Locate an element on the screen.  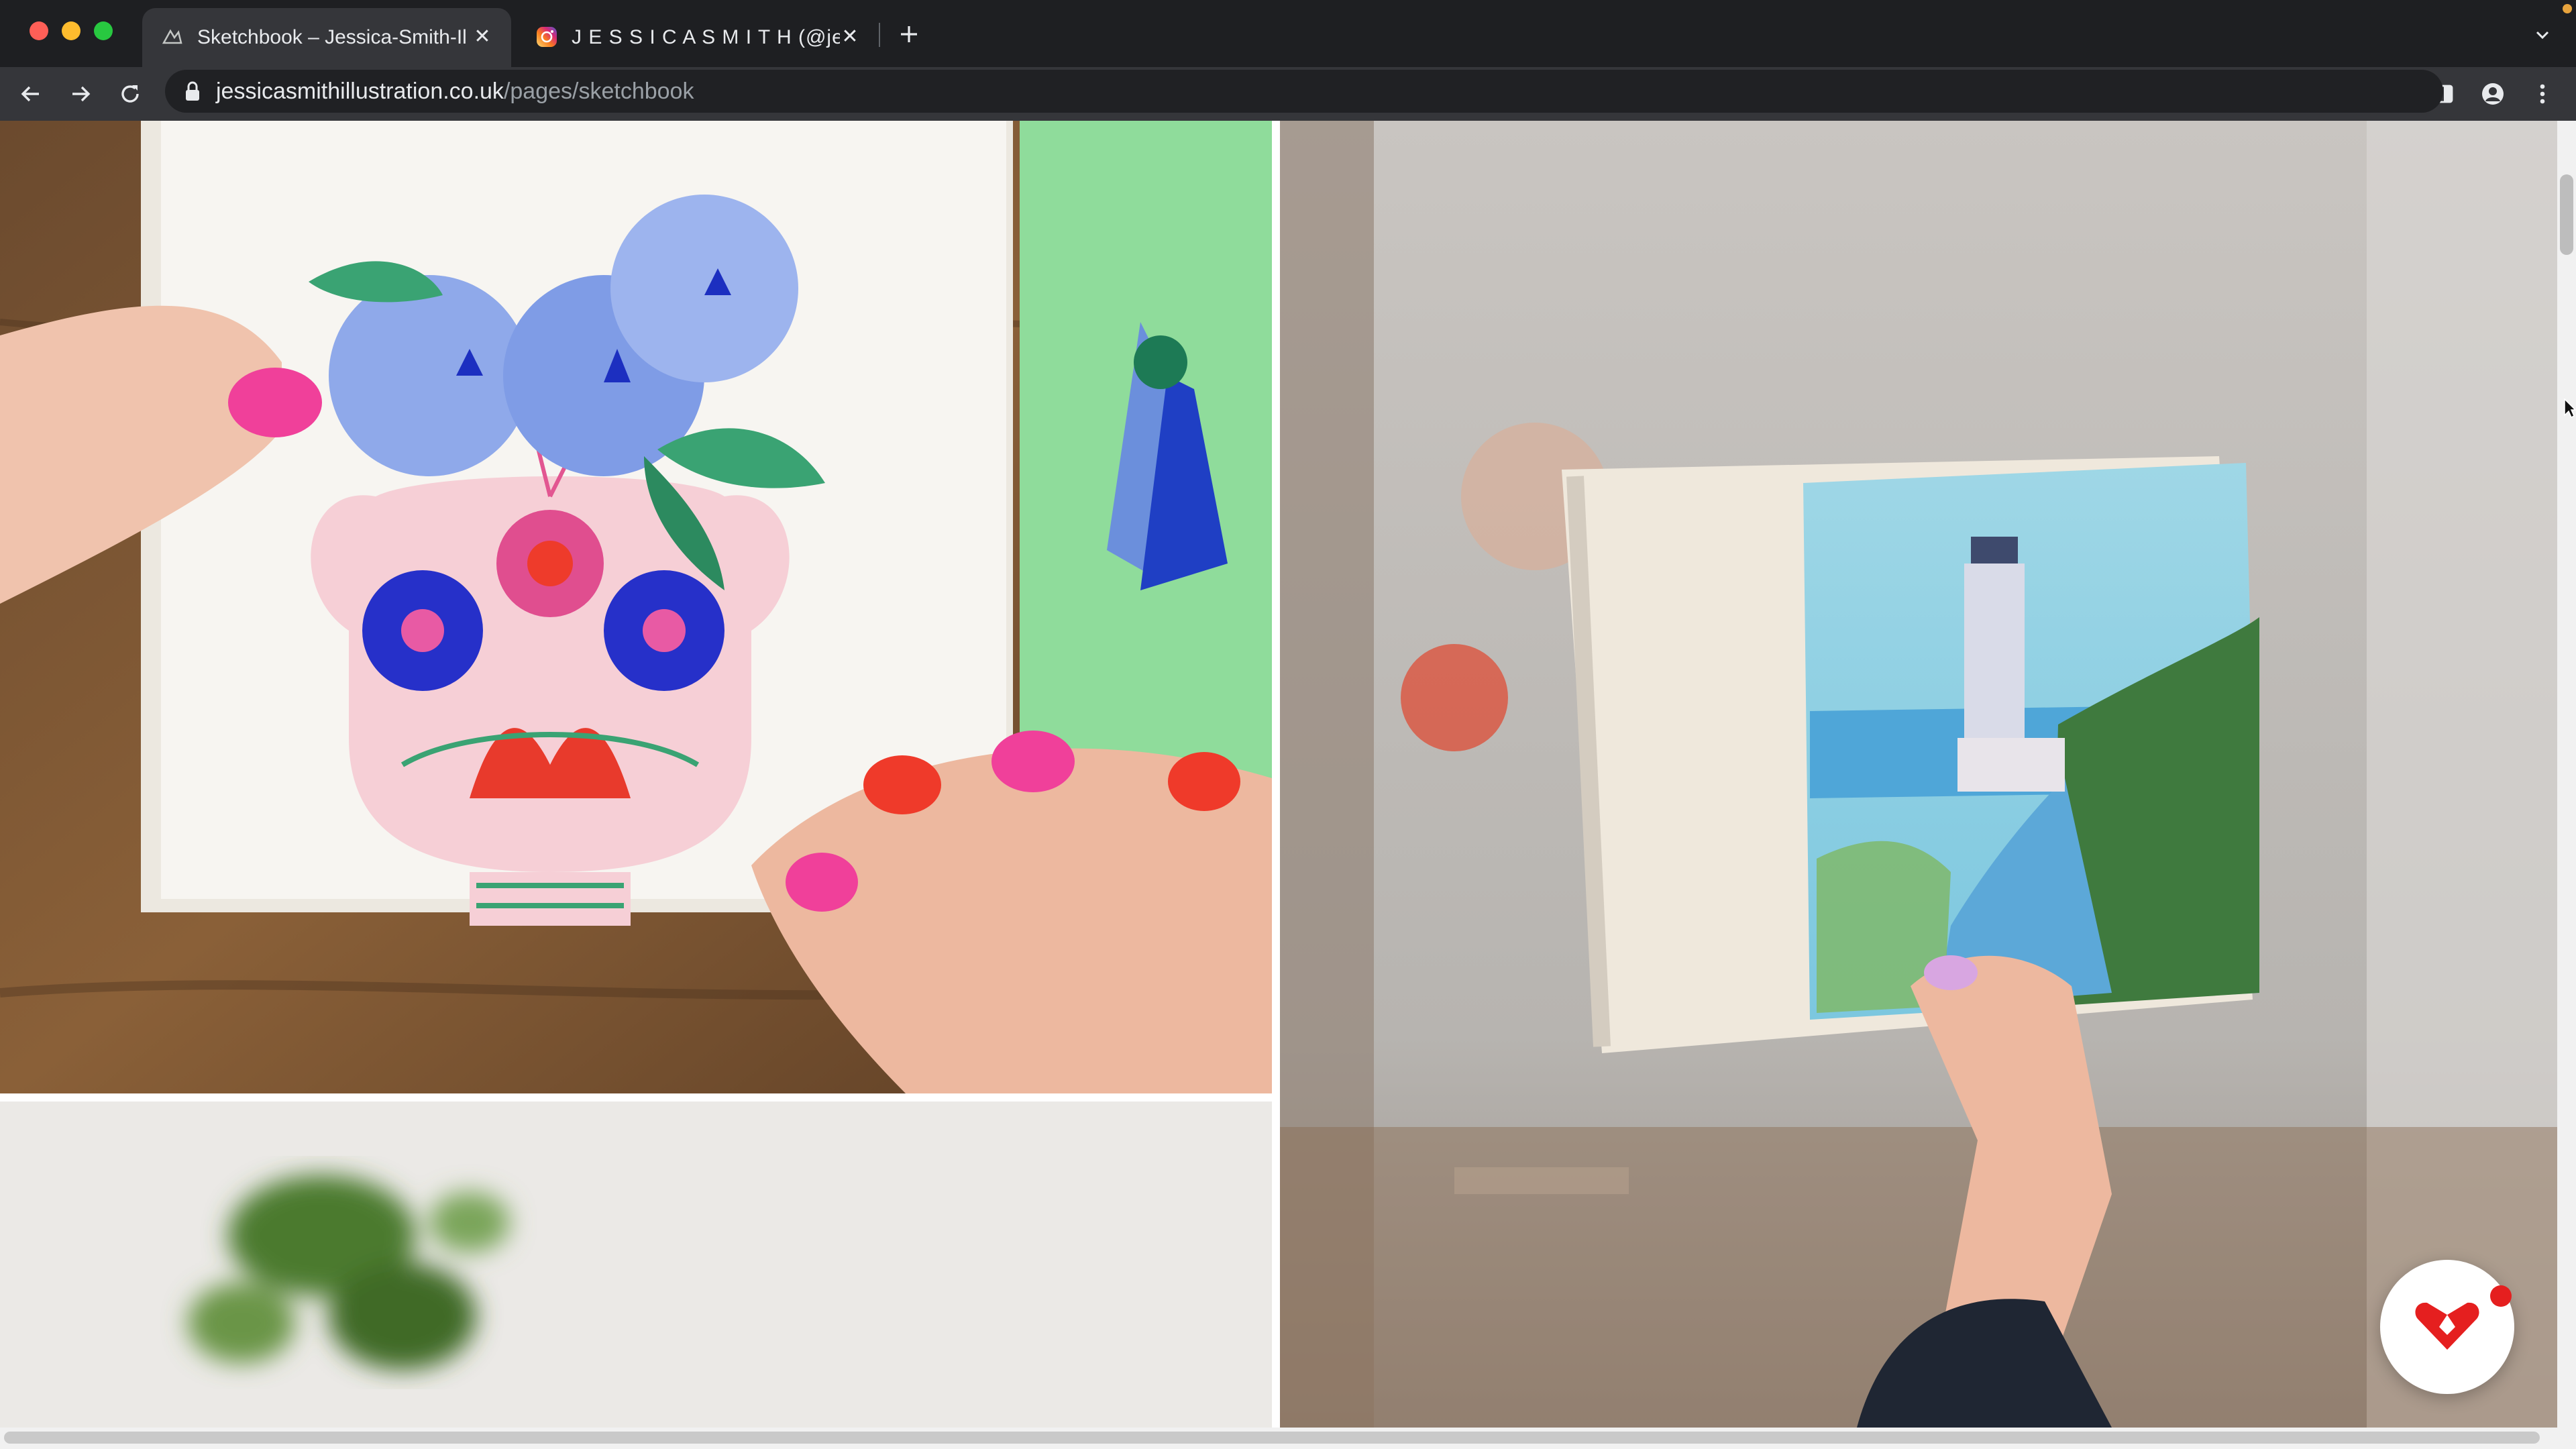
tab-search-button is located at coordinates (2542, 34).